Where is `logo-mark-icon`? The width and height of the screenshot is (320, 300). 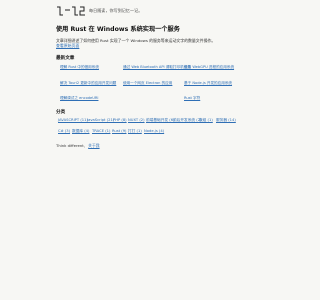 logo-mark-icon is located at coordinates (71, 11).